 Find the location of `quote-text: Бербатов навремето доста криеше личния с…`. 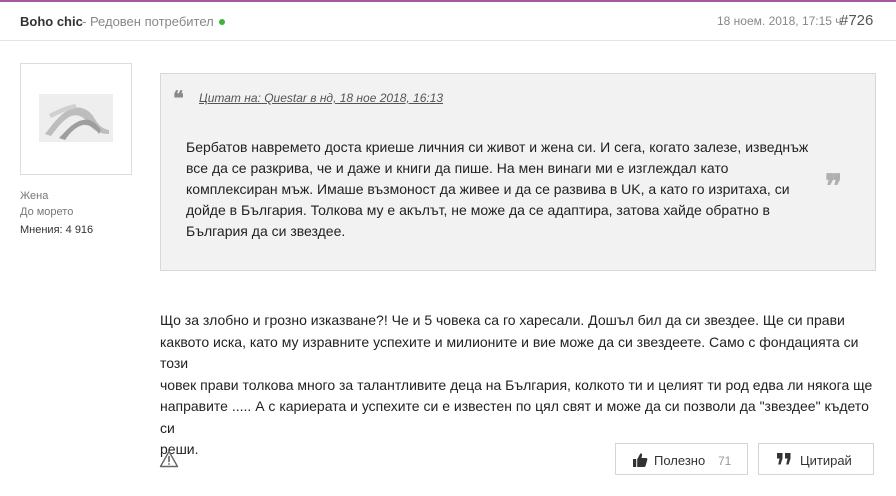

quote-text: Бербатов навремето доста криеше личния с… is located at coordinates (498, 189).